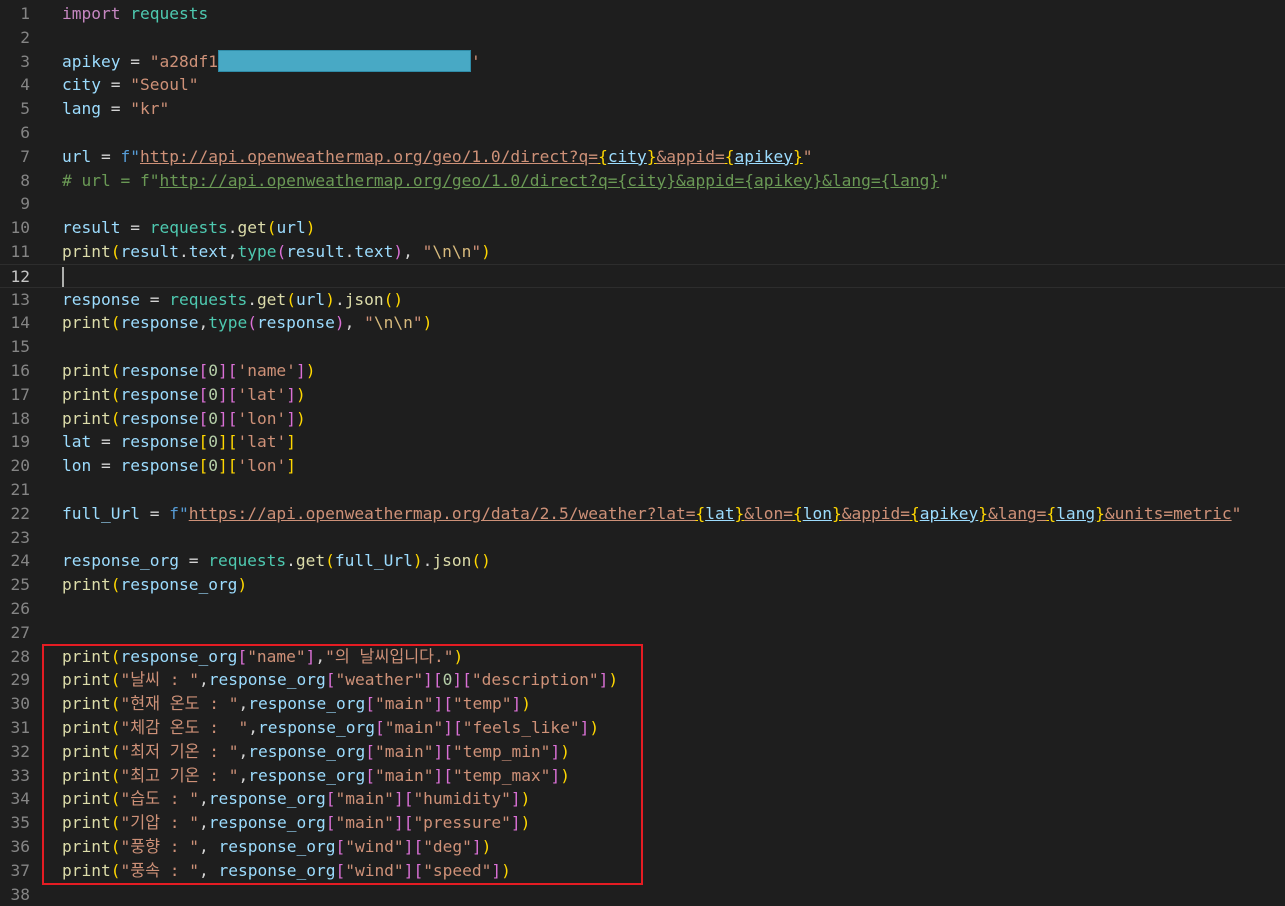  What do you see at coordinates (20, 823) in the screenshot?
I see `line-number: 35` at bounding box center [20, 823].